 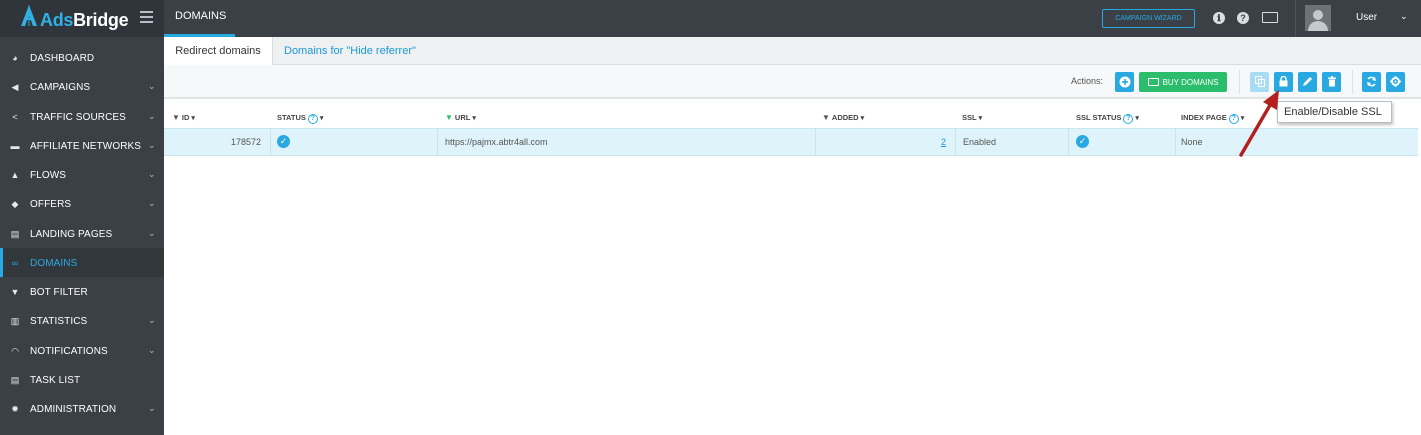 I want to click on add-domain-button, so click(x=1124, y=82).